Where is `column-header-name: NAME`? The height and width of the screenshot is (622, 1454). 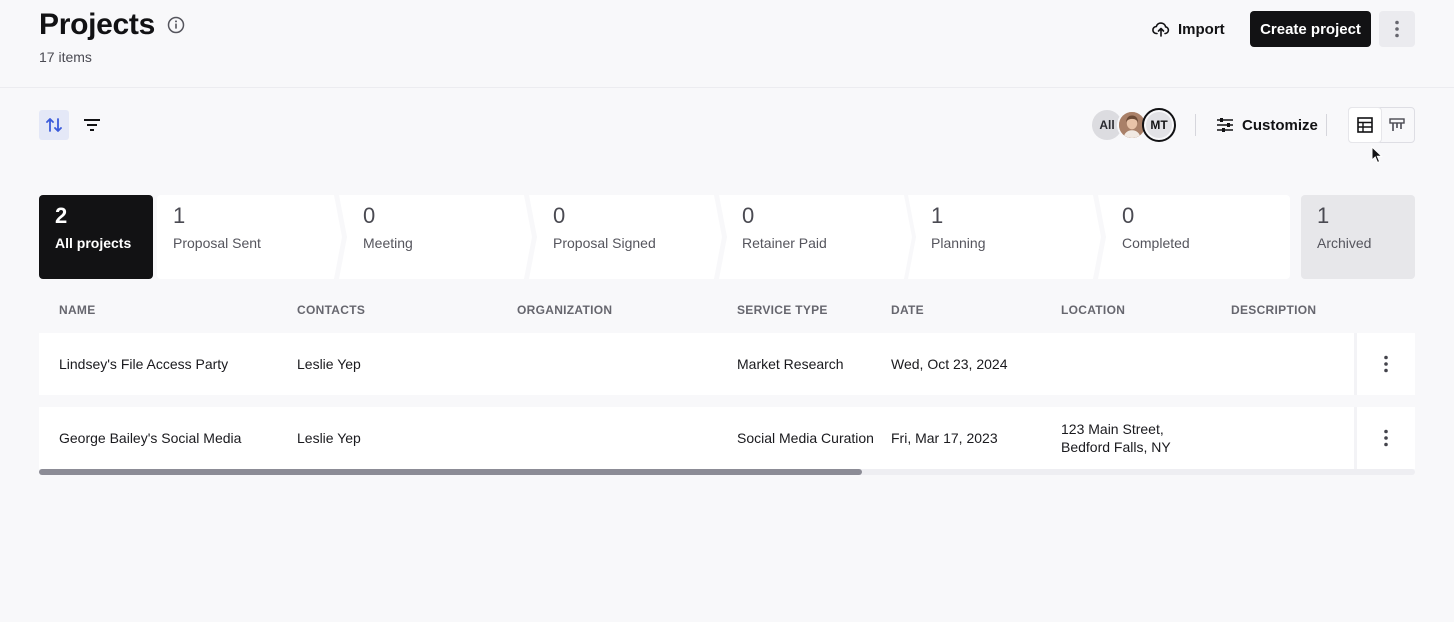 column-header-name: NAME is located at coordinates (77, 310).